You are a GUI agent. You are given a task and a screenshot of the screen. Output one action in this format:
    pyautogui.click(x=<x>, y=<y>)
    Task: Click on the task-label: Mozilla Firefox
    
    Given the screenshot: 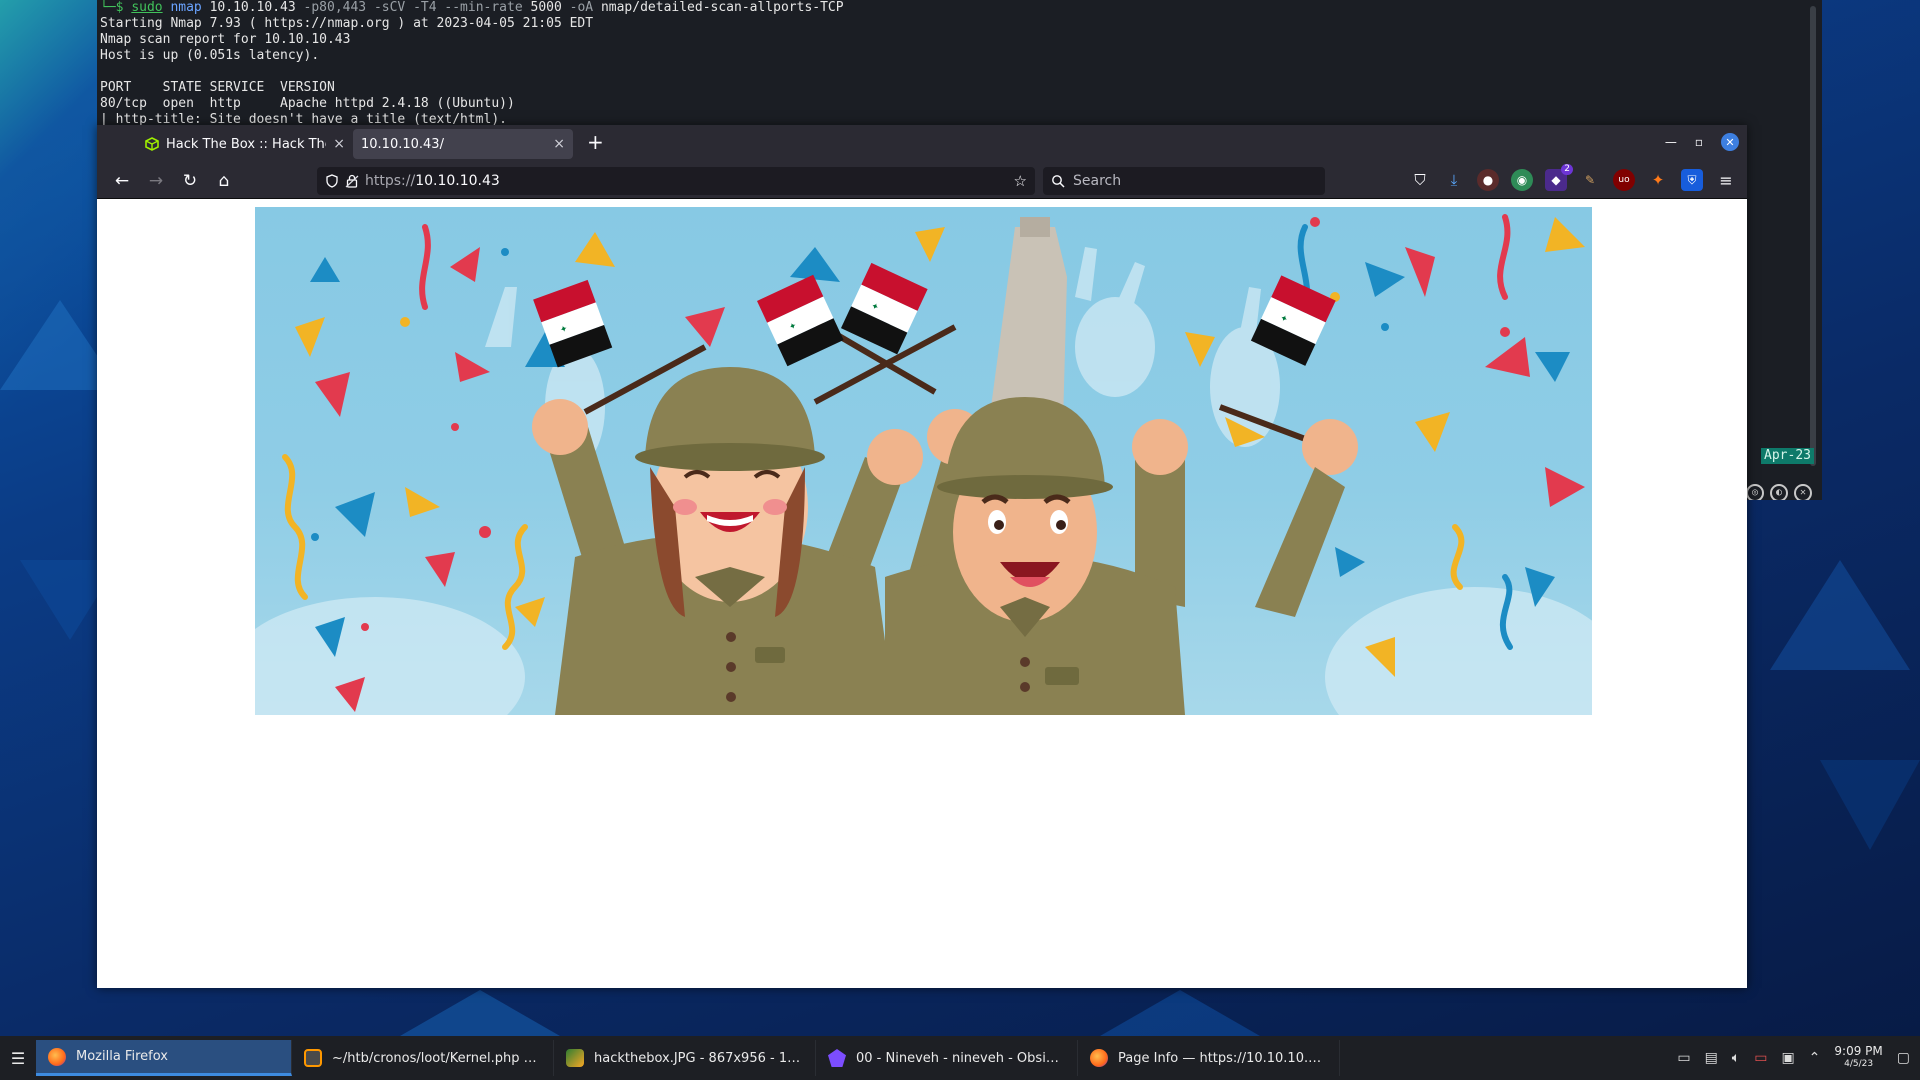 What is the action you would take?
    pyautogui.click(x=122, y=1056)
    